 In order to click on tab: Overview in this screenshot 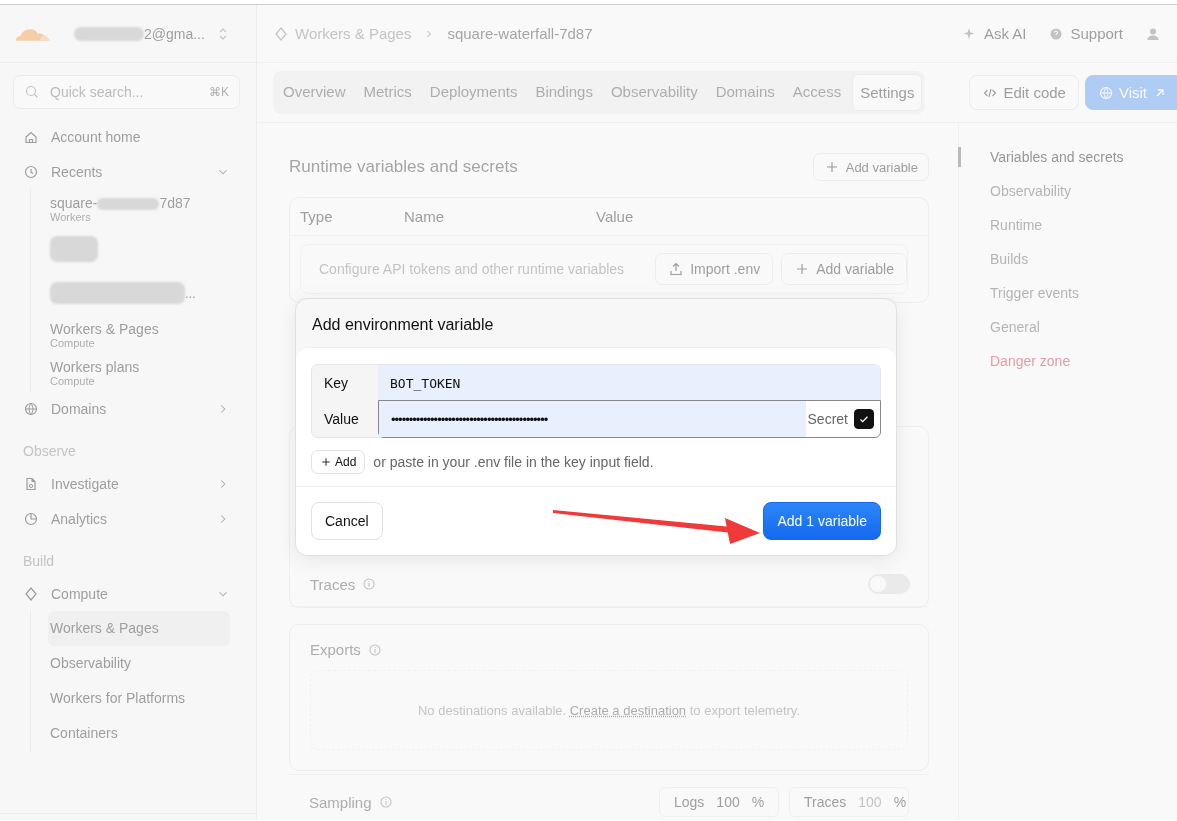, I will do `click(314, 92)`.